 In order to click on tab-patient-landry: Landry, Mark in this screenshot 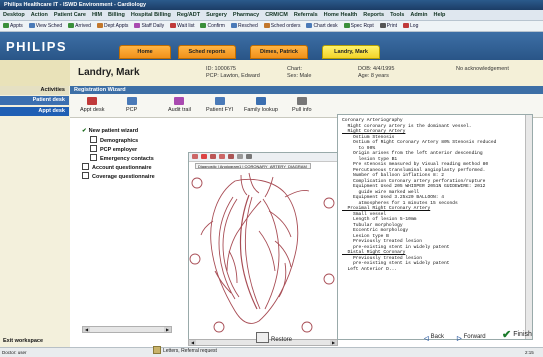, I will do `click(351, 52)`.